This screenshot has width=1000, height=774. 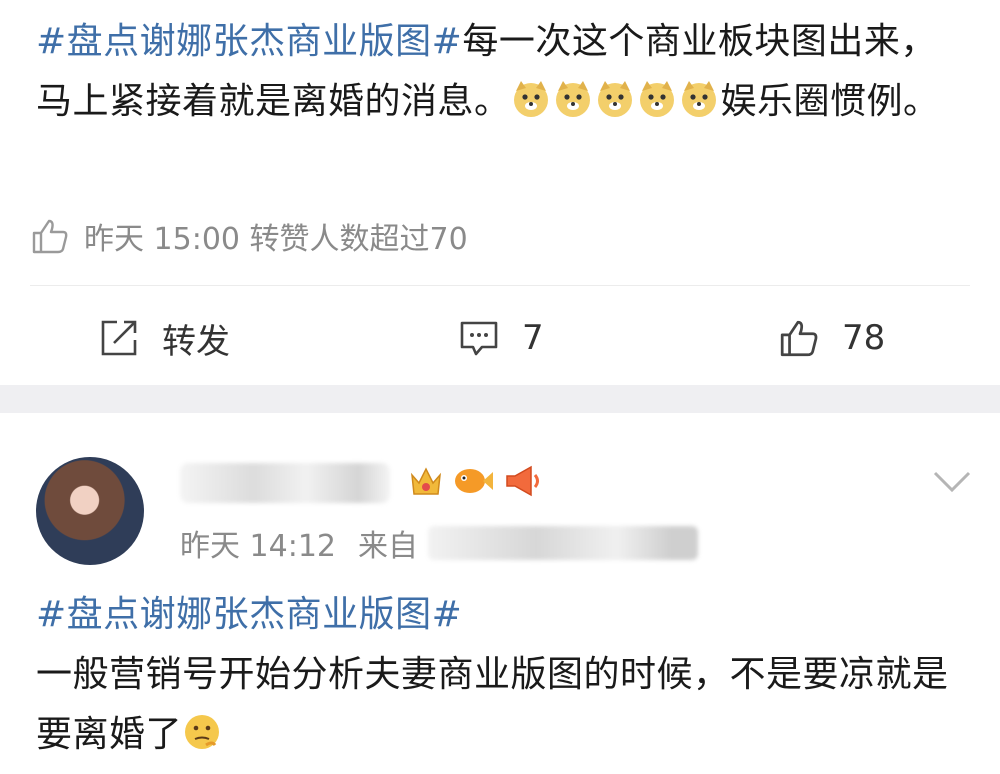 I want to click on source-prefix: 来自, so click(x=388, y=546).